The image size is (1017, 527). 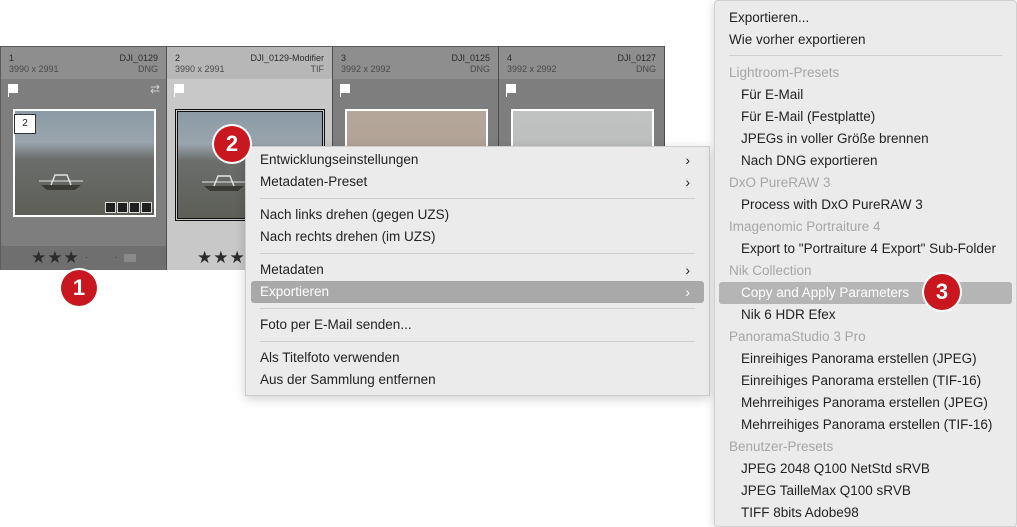 I want to click on menu-item-titelfoto: Als Titelfoto verwenden, so click(x=477, y=358).